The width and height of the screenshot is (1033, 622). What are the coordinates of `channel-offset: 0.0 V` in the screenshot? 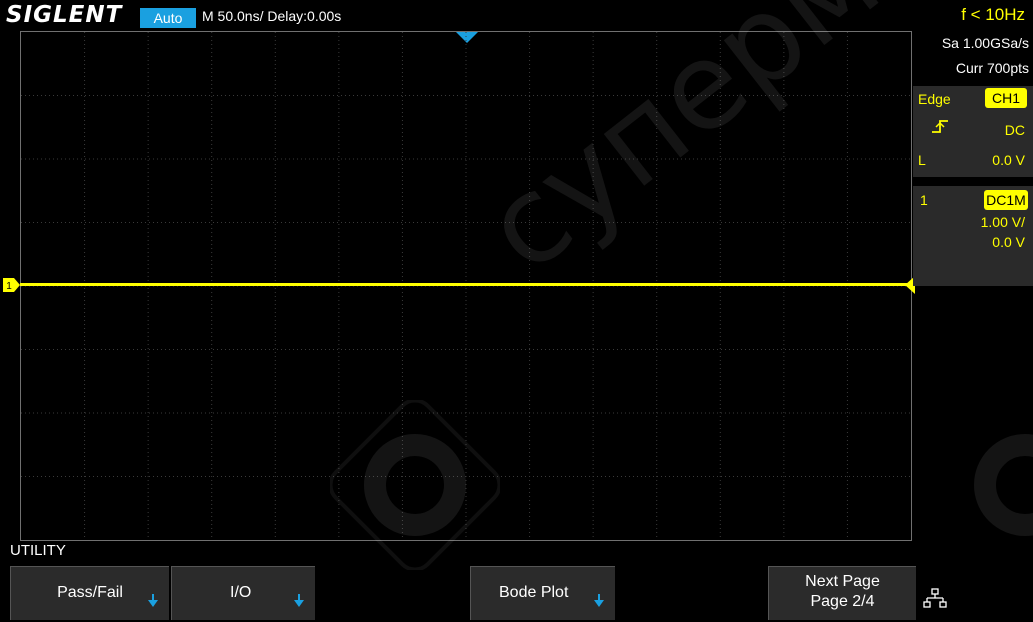 It's located at (1008, 242).